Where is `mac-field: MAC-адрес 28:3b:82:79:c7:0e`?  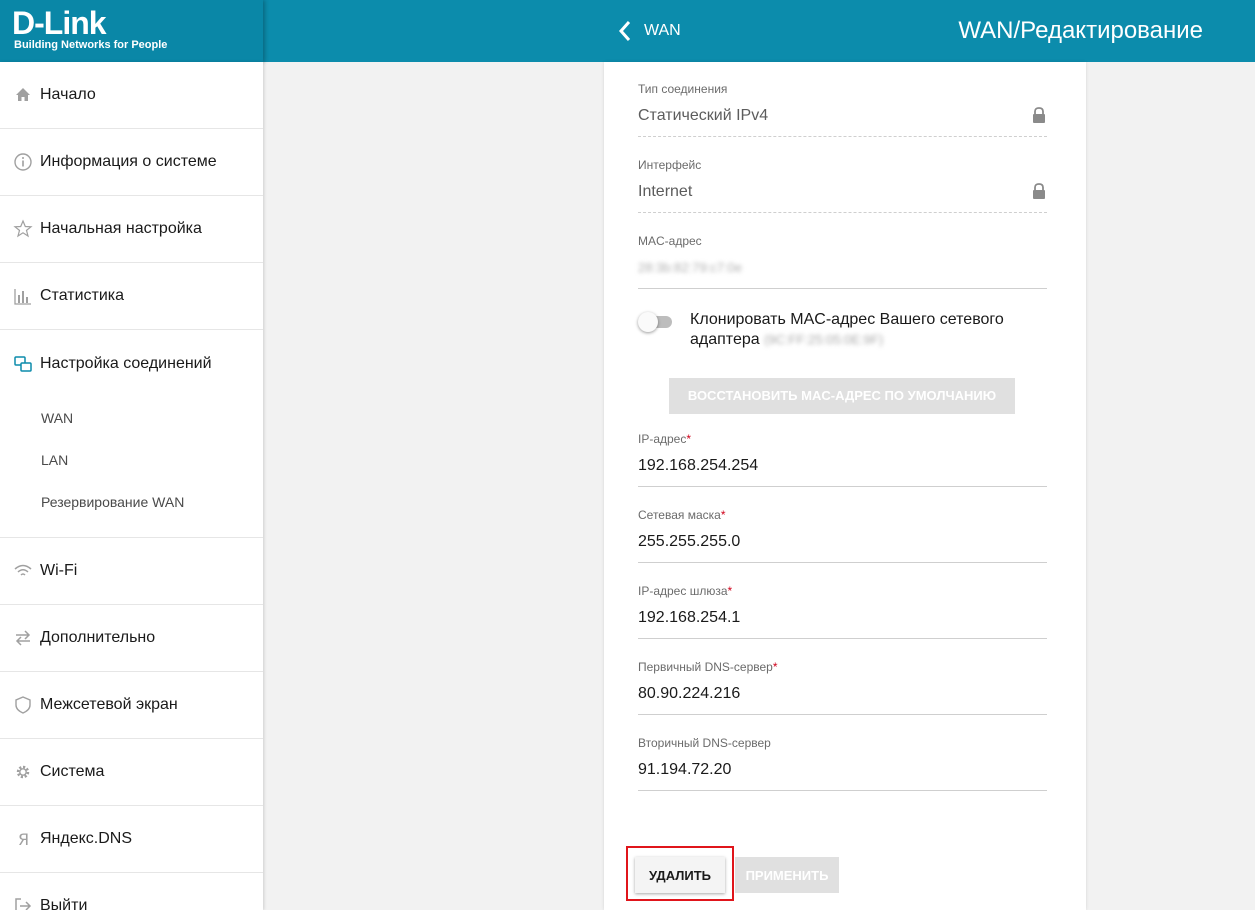
mac-field: MAC-адрес 28:3b:82:79:c7:0e is located at coordinates (842, 261).